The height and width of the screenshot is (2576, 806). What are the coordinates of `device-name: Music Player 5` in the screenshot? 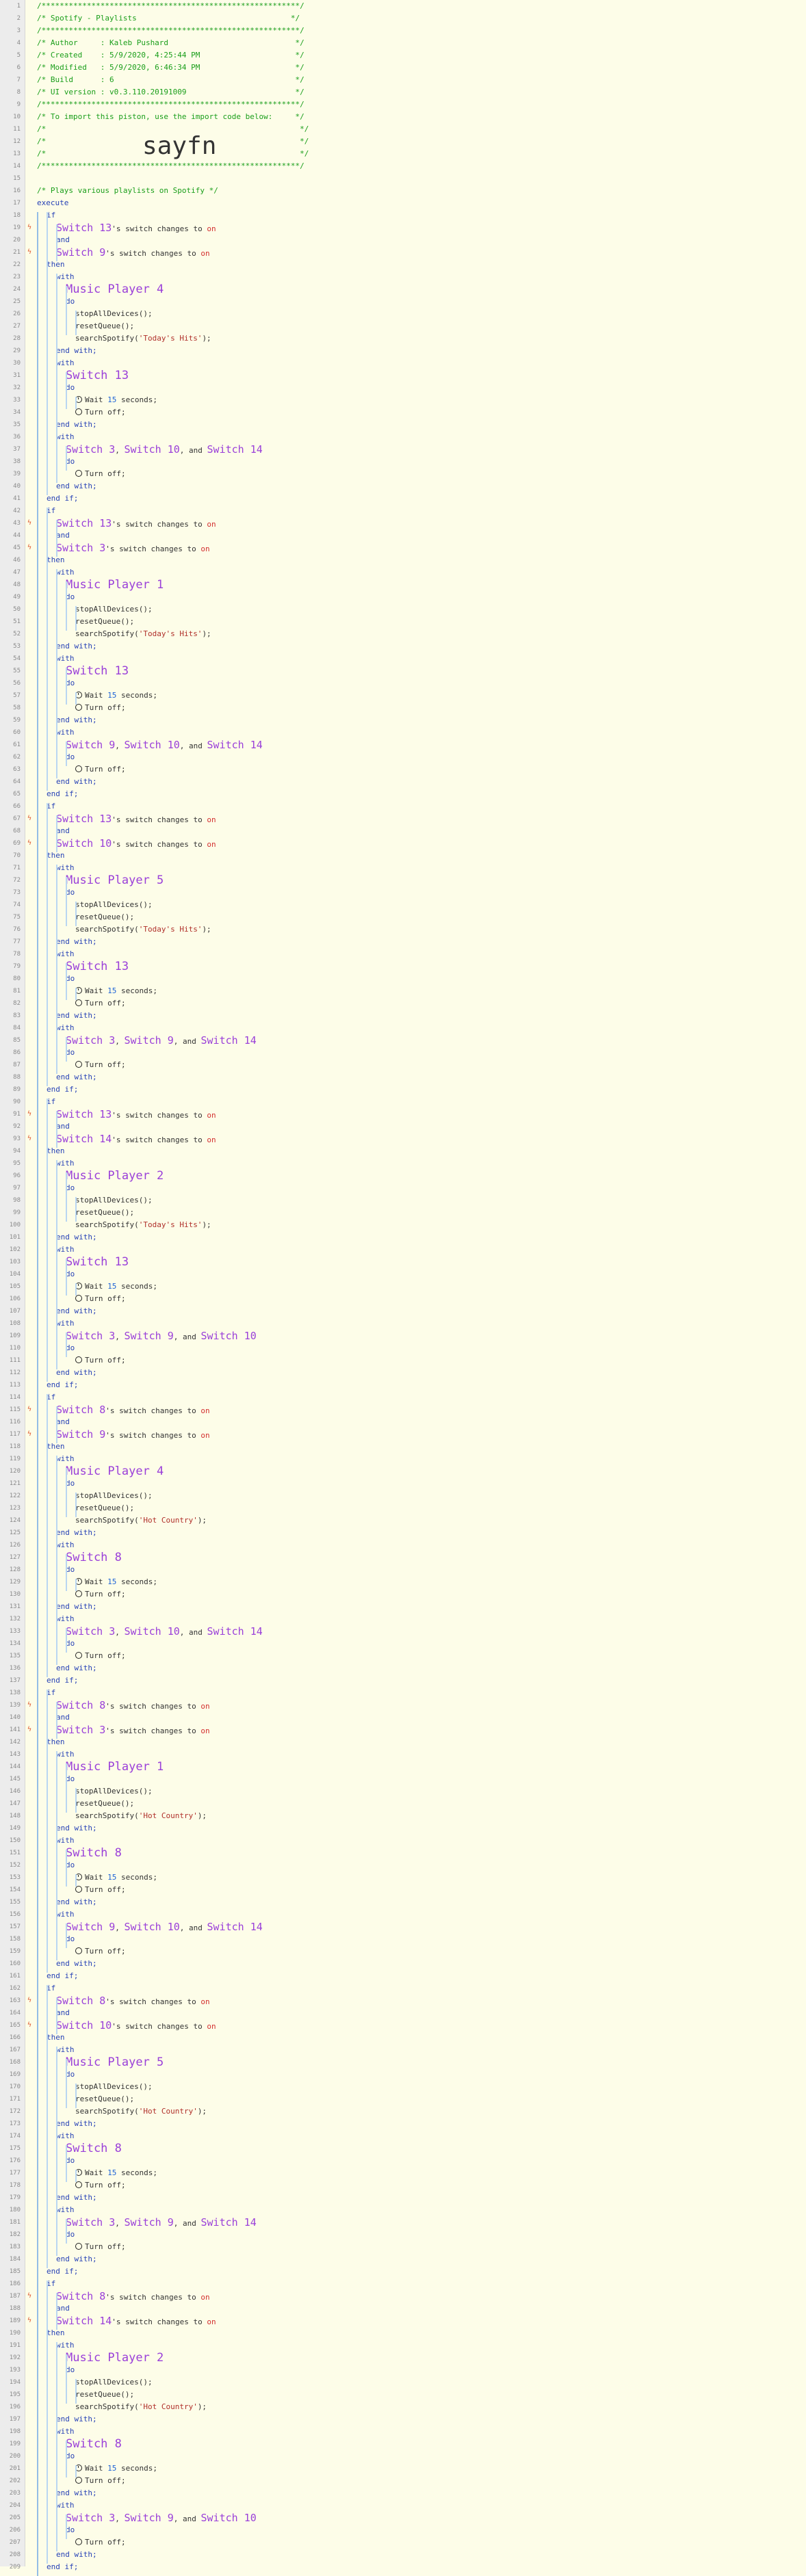 It's located at (115, 880).